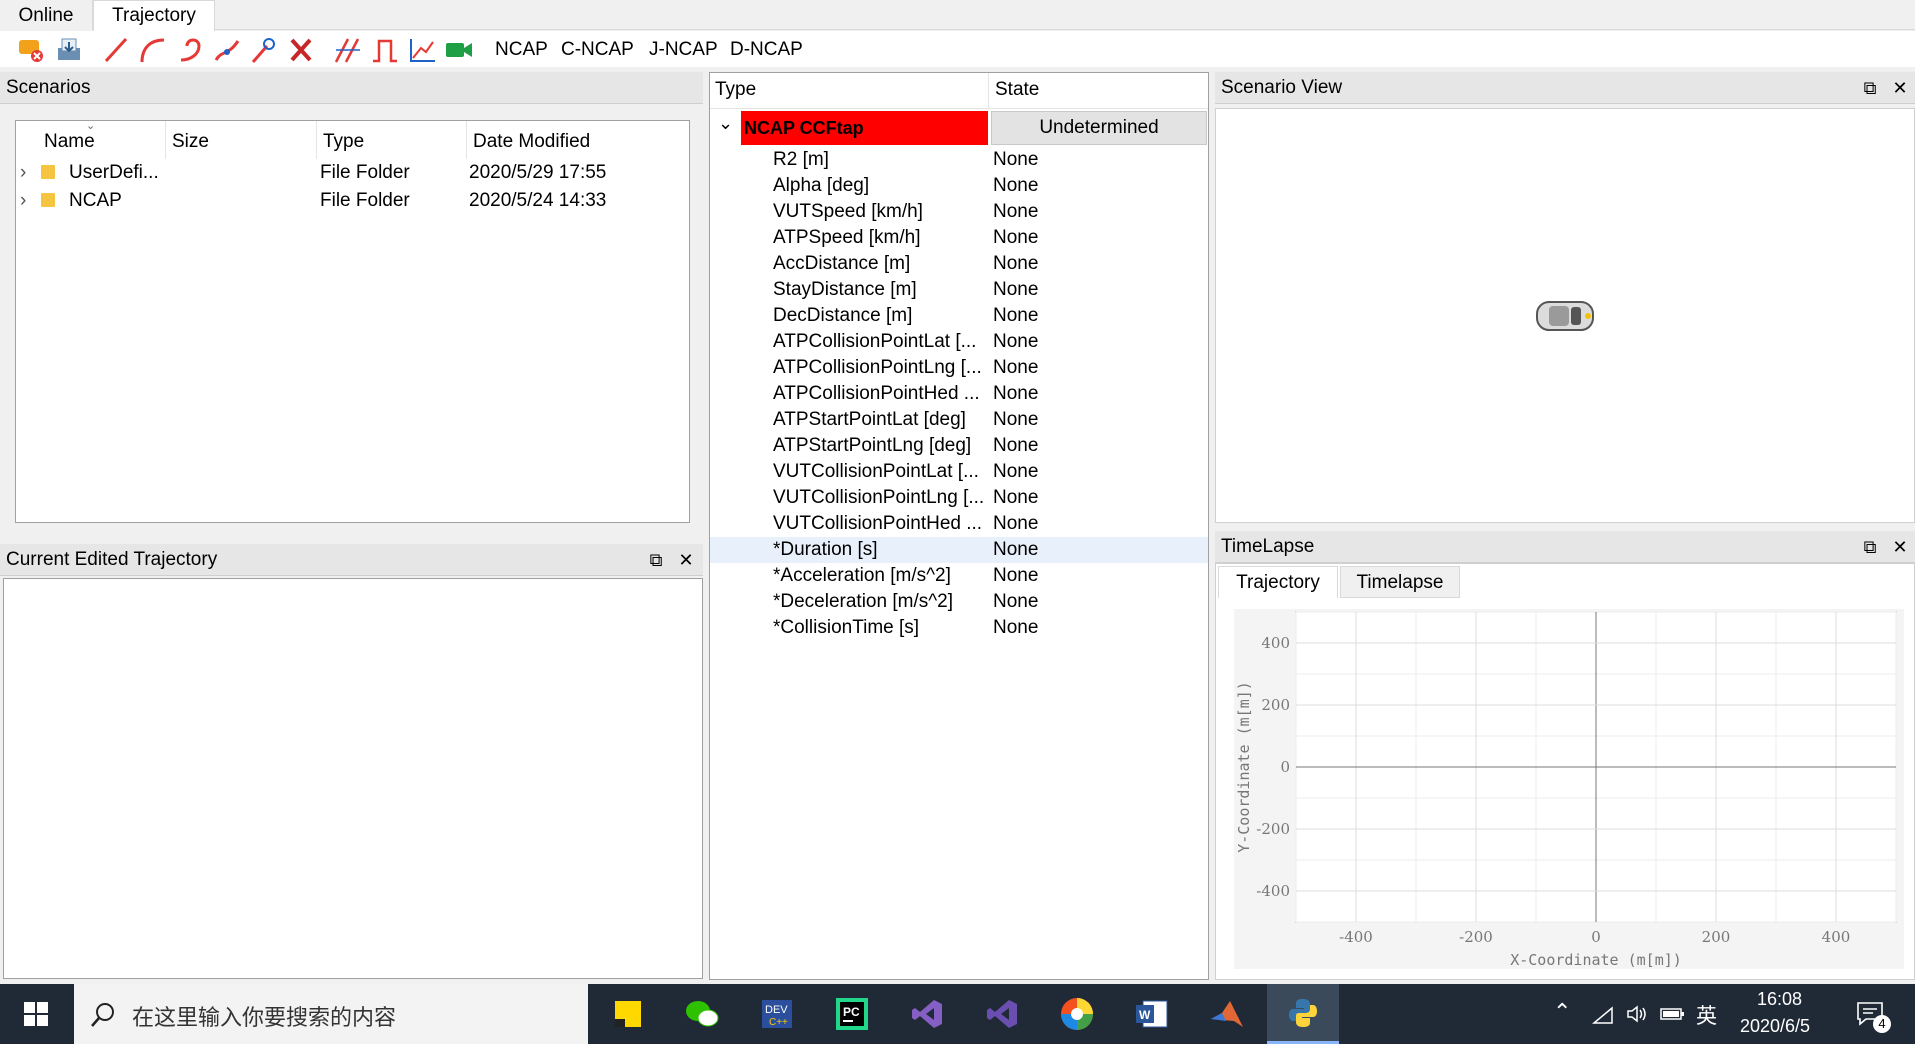 Image resolution: width=1915 pixels, height=1044 pixels. Describe the element at coordinates (959, 316) in the screenshot. I see `property-row: DecDistance [m] None` at that location.